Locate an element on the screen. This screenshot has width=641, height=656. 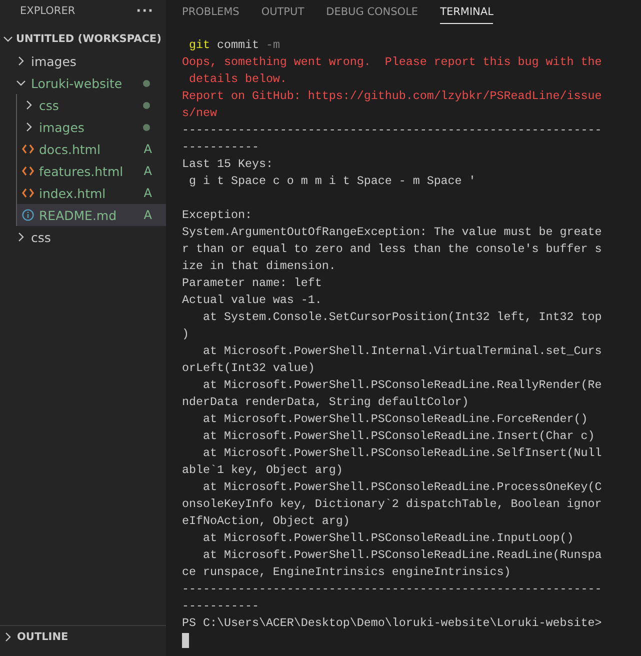
output-line: orLeft(Int32 value) is located at coordinates (249, 368).